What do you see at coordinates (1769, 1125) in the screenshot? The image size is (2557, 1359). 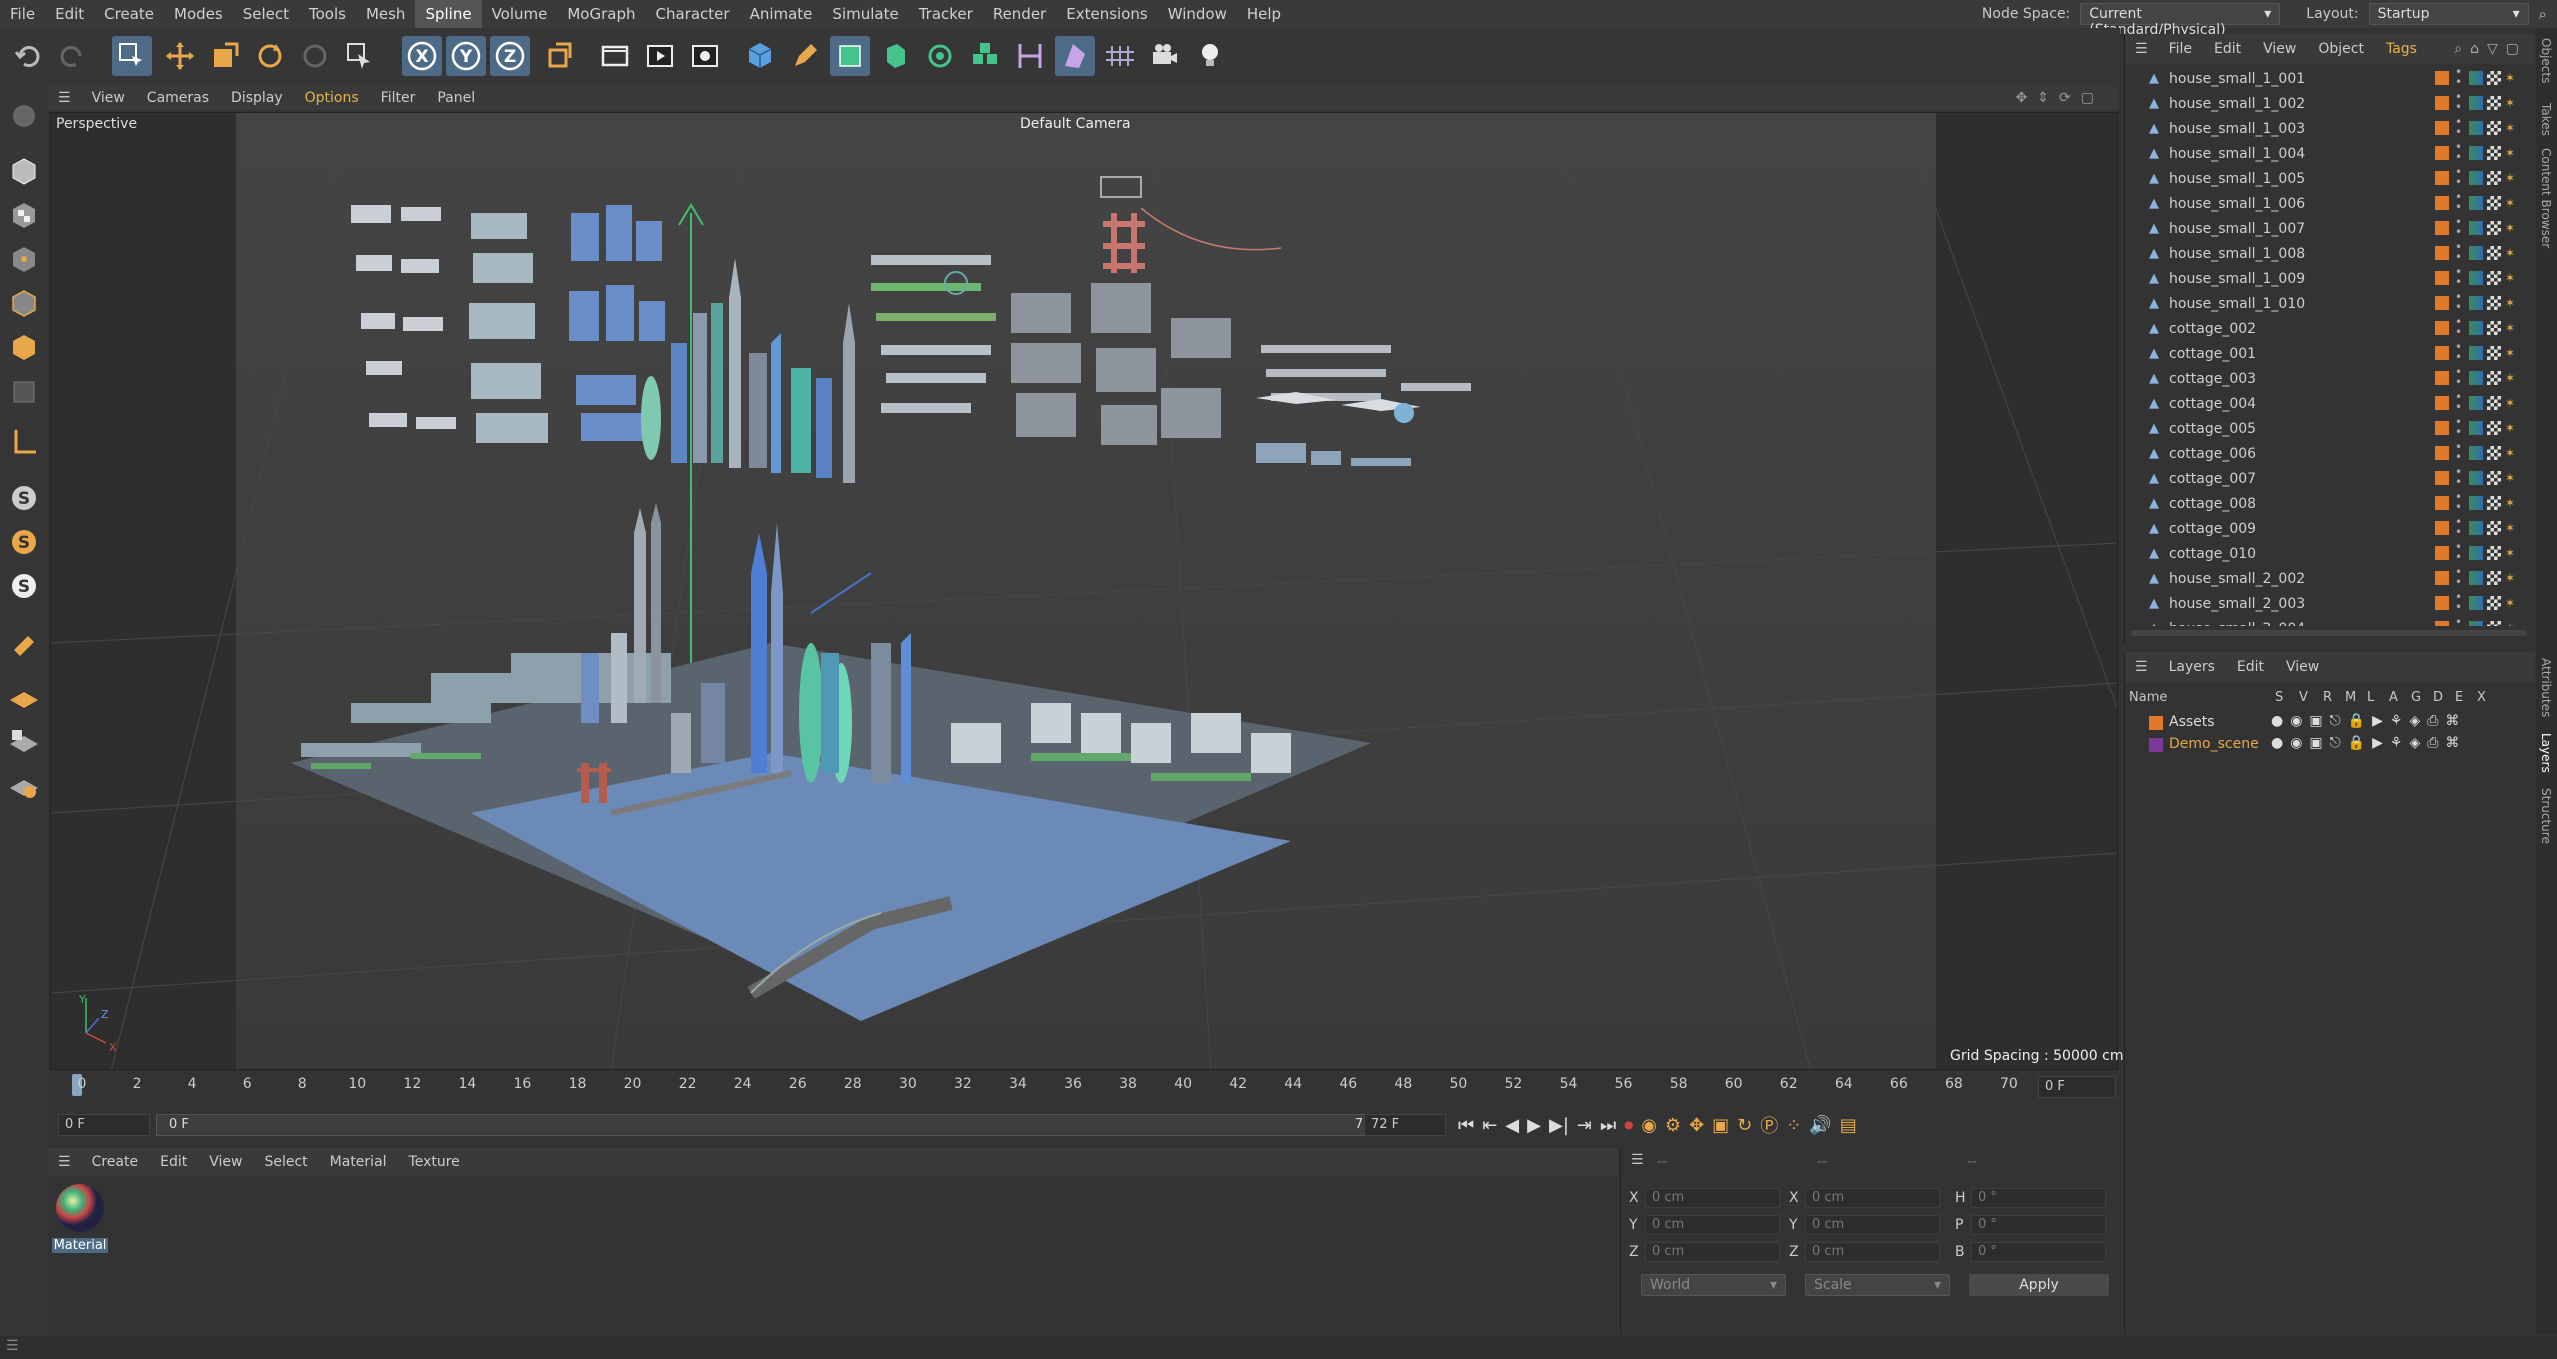 I see `parameter-key-icon: Ⓟ` at bounding box center [1769, 1125].